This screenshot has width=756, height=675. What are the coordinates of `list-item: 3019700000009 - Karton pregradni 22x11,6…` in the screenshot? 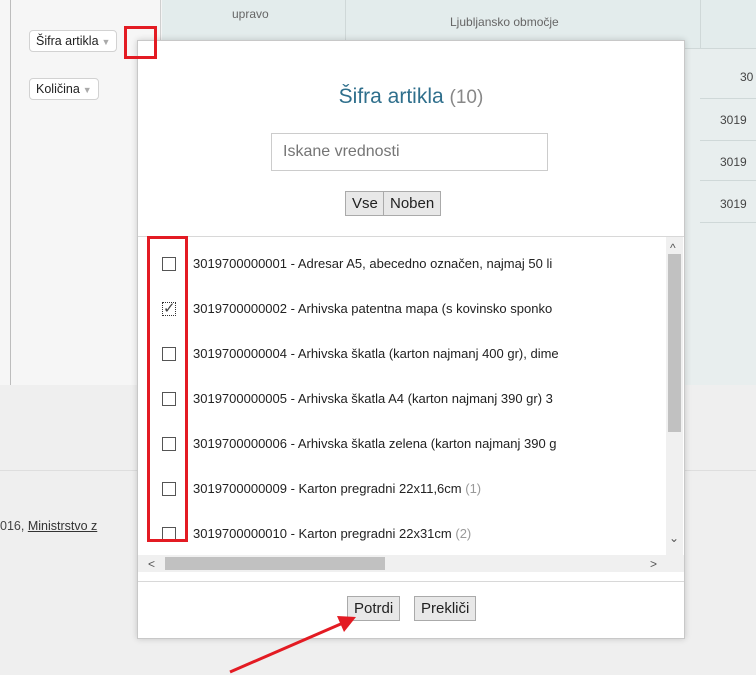 It's located at (402, 489).